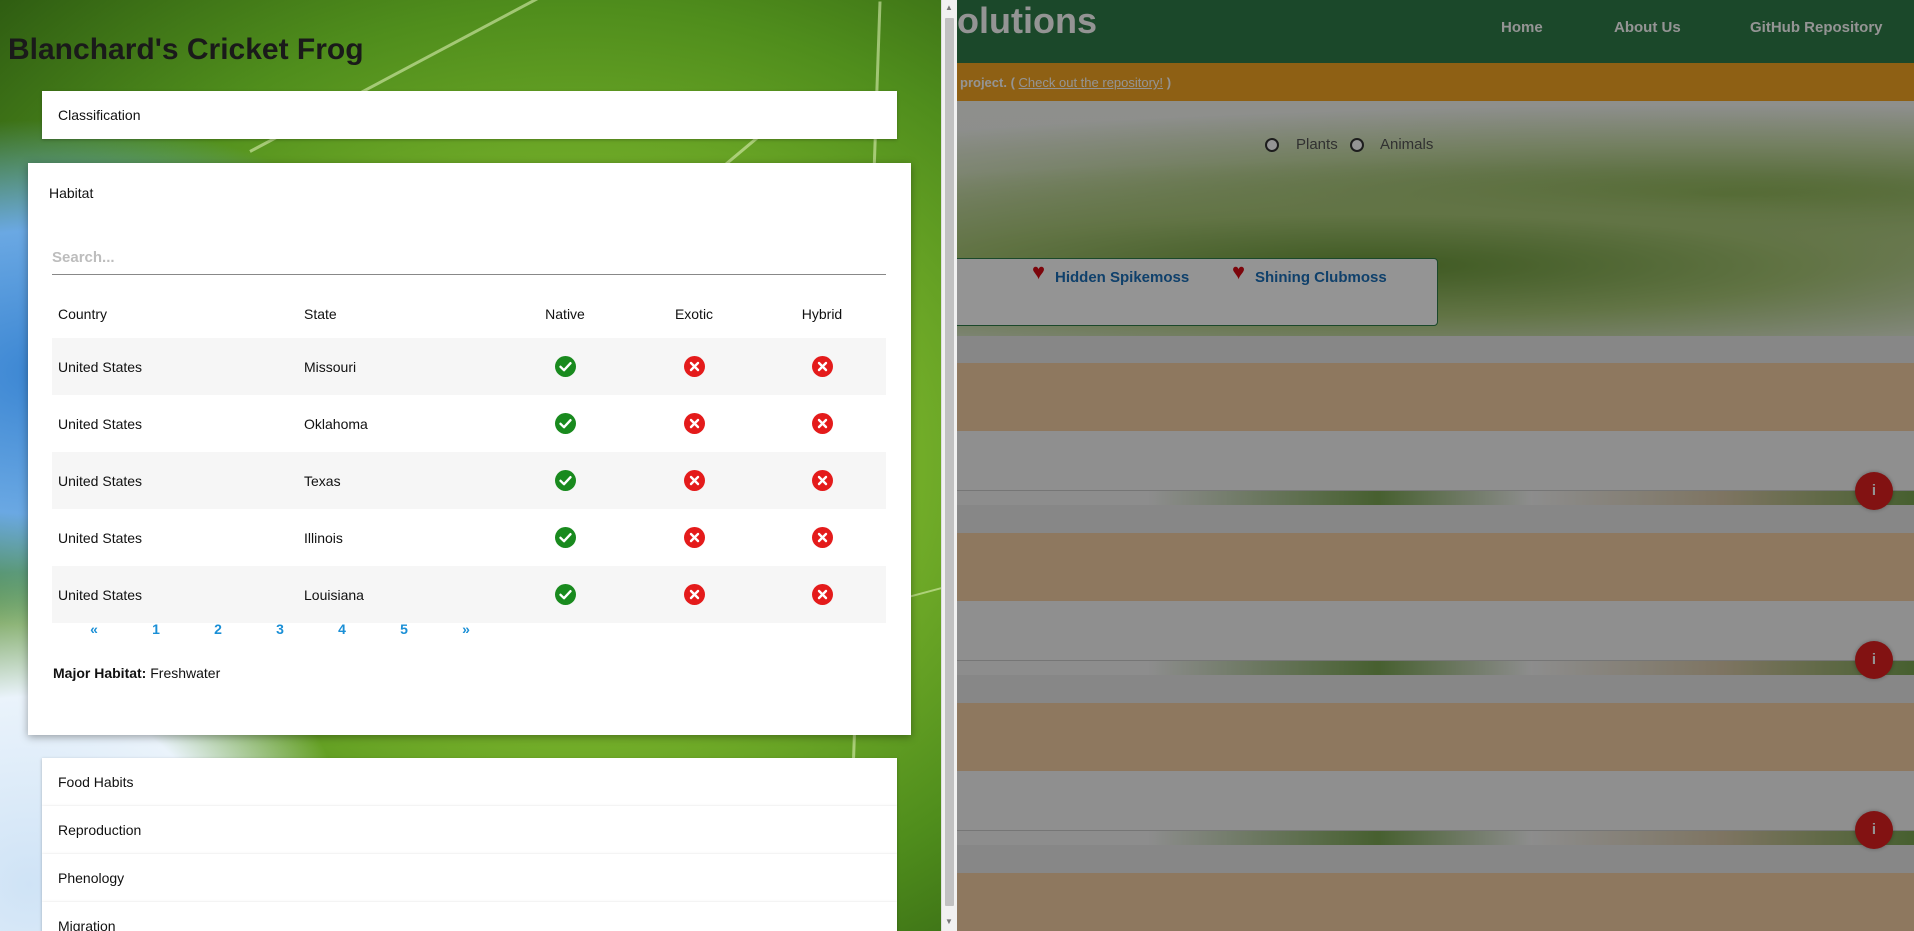 Image resolution: width=1914 pixels, height=931 pixels. I want to click on column-header-exotic: Exotic, so click(694, 314).